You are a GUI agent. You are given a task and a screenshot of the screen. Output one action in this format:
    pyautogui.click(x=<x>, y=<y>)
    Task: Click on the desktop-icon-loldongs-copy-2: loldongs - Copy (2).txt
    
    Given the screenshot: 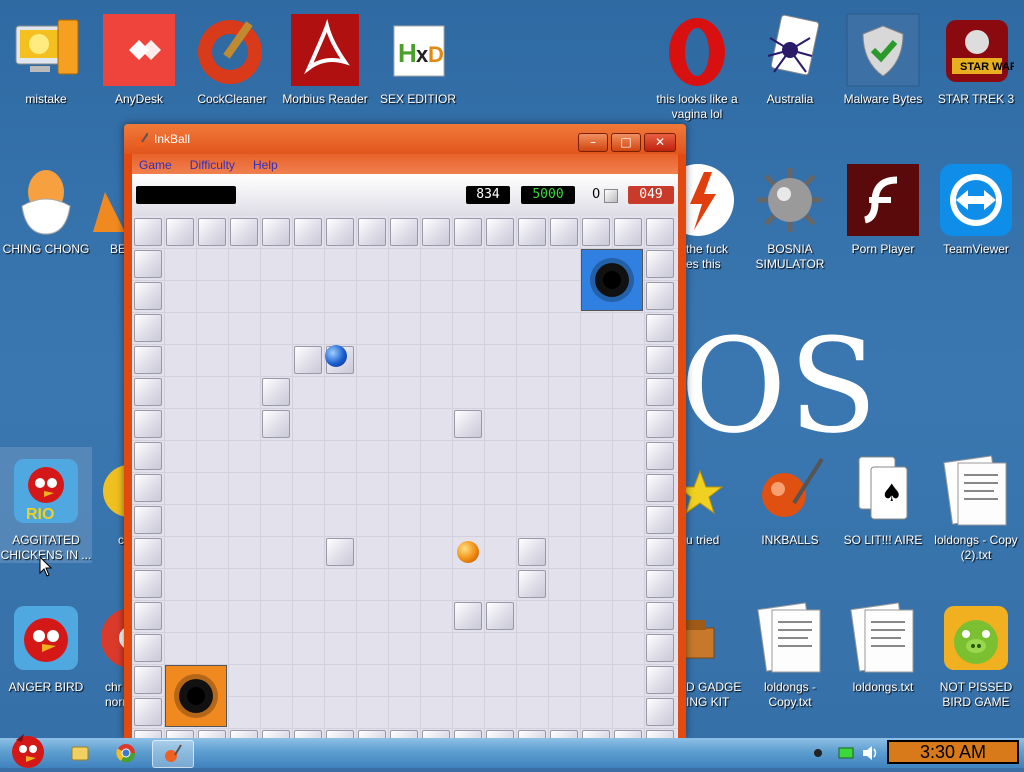 What is the action you would take?
    pyautogui.click(x=976, y=517)
    